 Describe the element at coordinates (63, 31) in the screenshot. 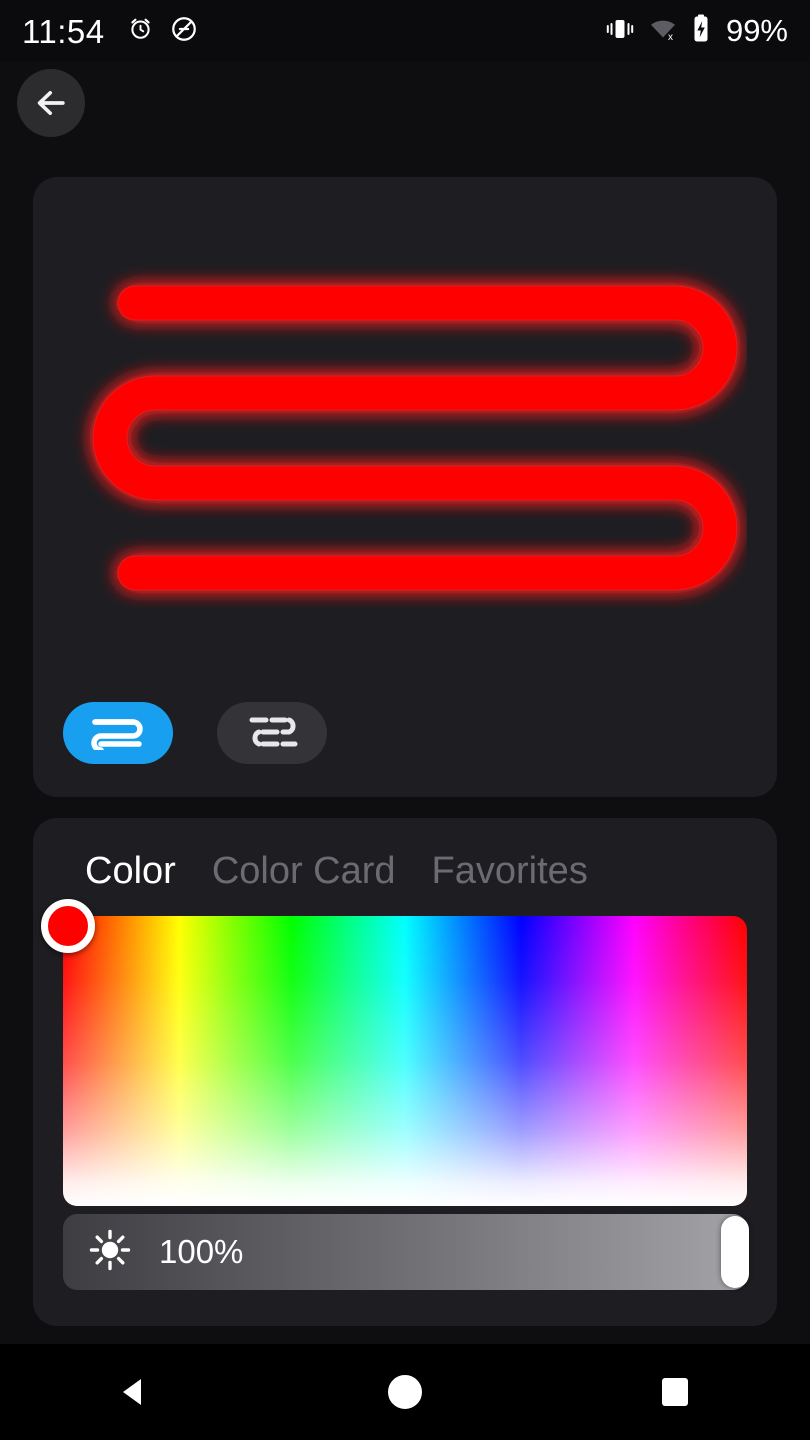

I see `status-time: 11:54` at that location.